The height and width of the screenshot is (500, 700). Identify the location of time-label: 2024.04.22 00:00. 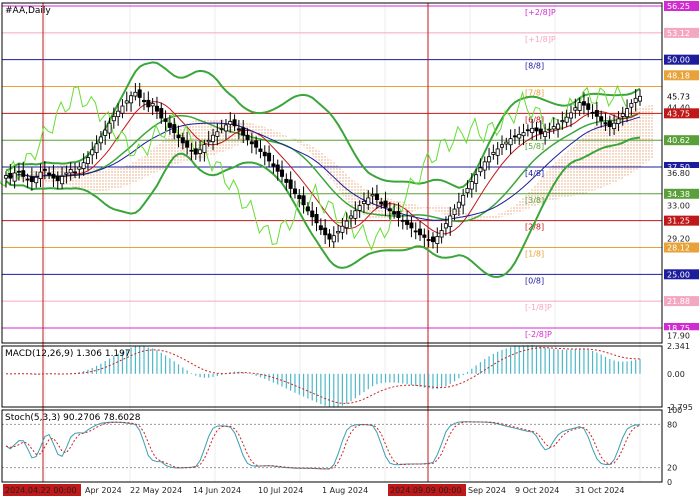
(40, 490).